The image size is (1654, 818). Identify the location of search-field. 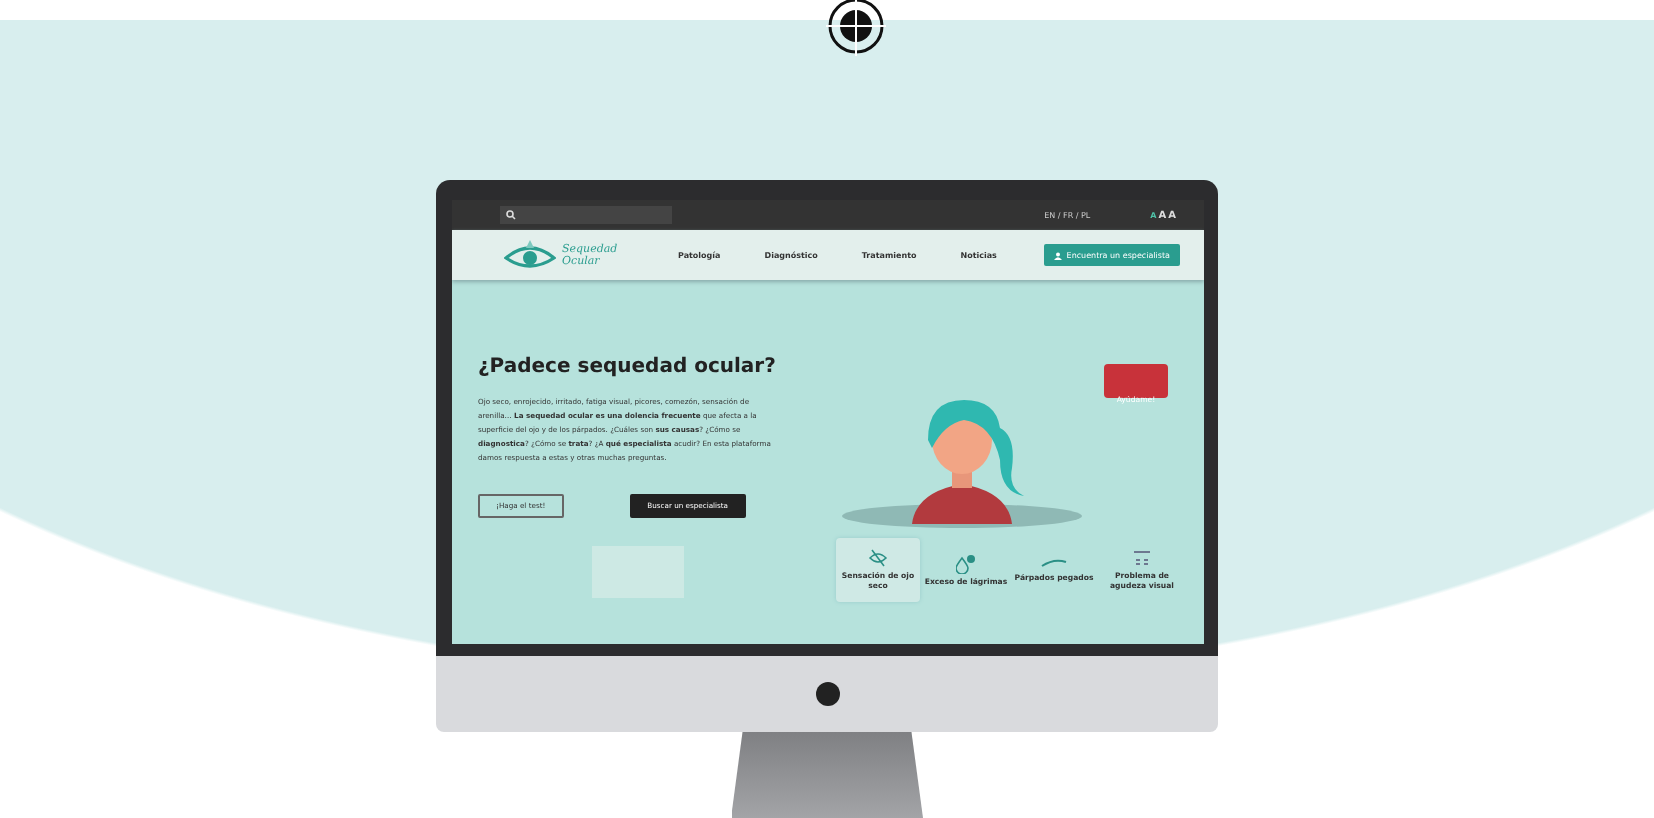
(586, 215).